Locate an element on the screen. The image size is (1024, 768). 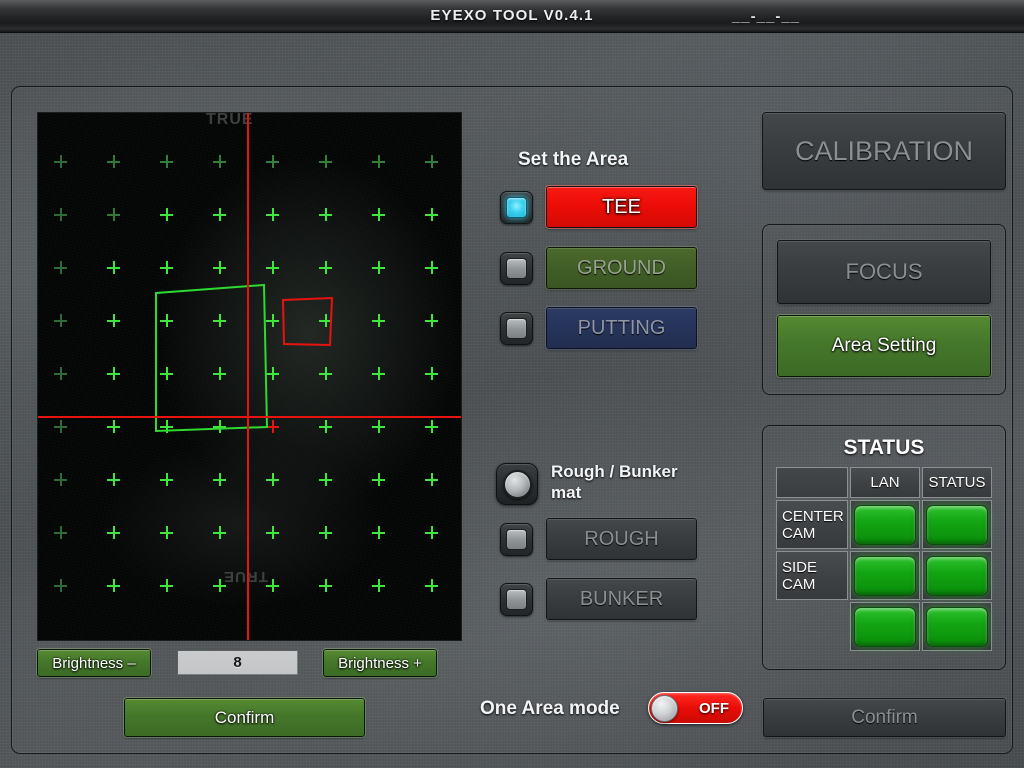
rough-bunker-knob-dial is located at coordinates (517, 484).